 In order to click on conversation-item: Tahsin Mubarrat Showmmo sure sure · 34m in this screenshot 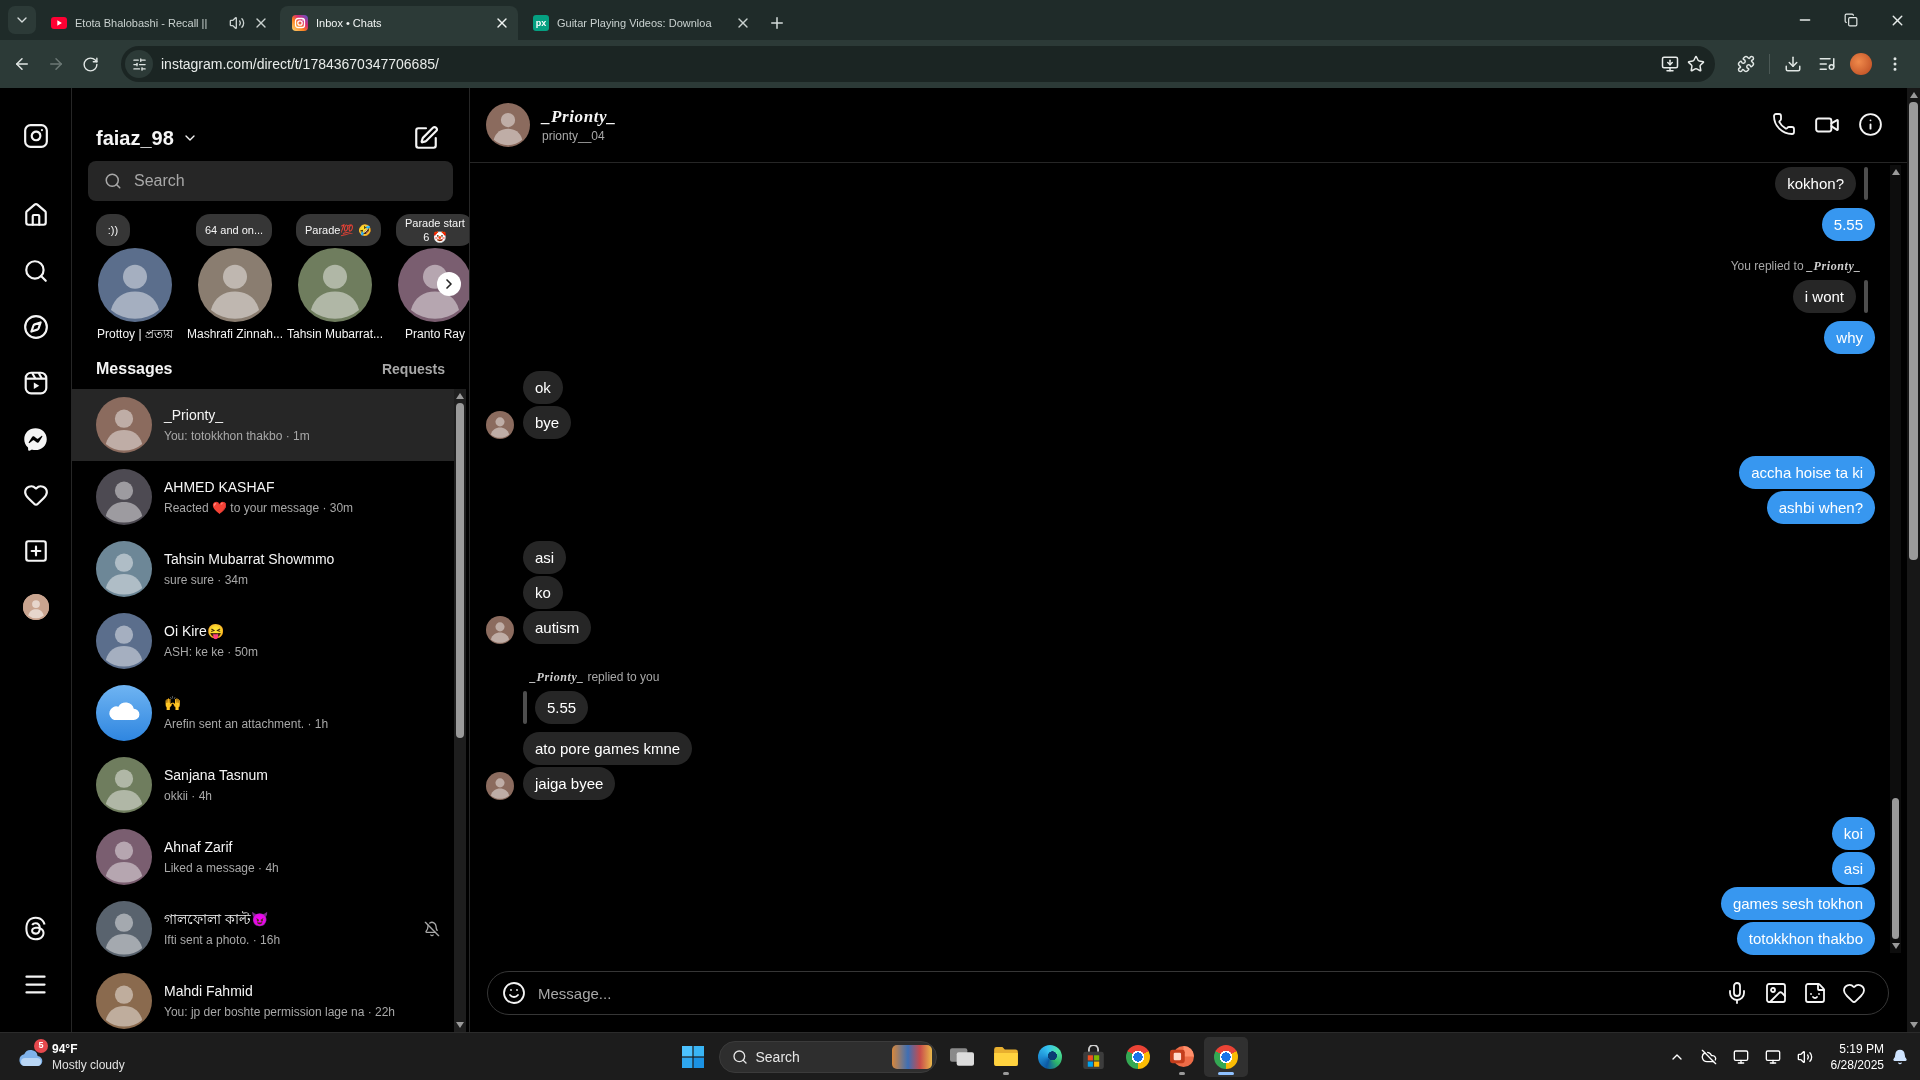, I will do `click(263, 569)`.